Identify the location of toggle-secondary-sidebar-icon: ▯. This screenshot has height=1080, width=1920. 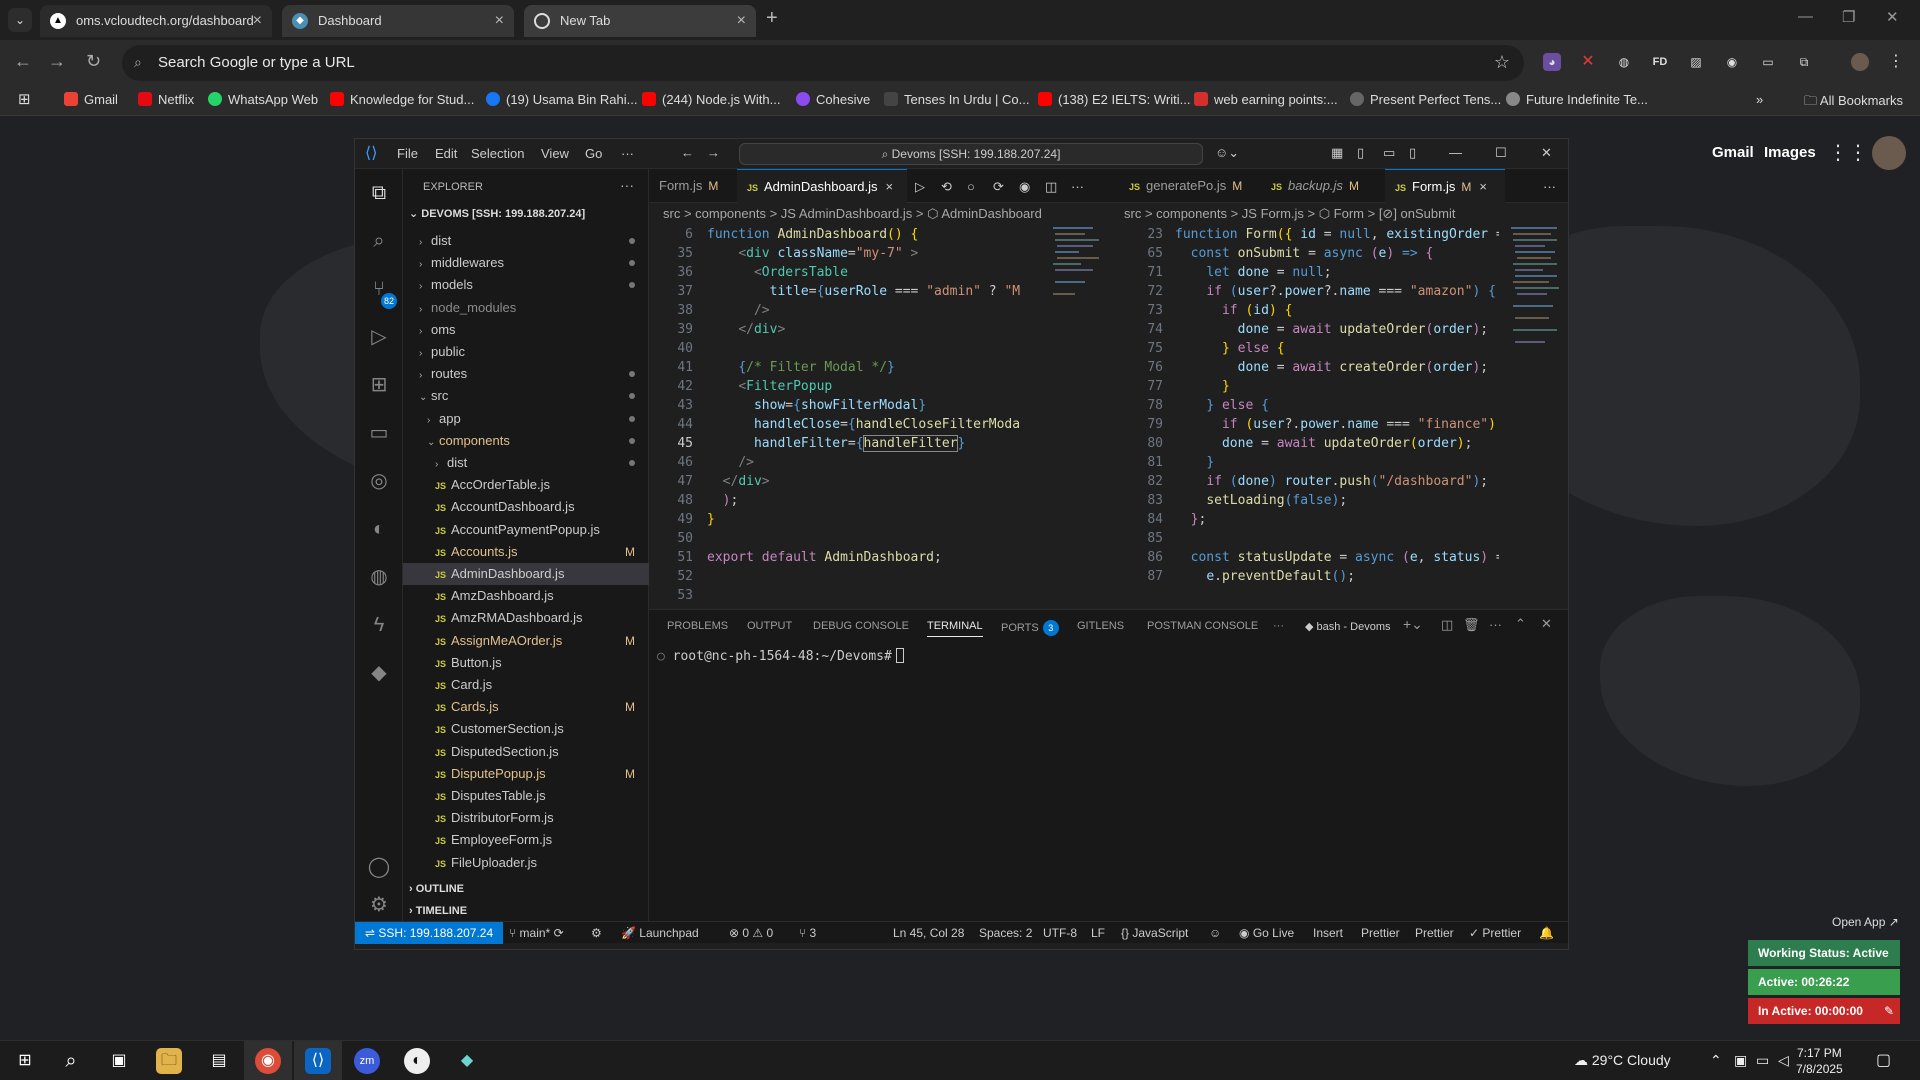
(1412, 153).